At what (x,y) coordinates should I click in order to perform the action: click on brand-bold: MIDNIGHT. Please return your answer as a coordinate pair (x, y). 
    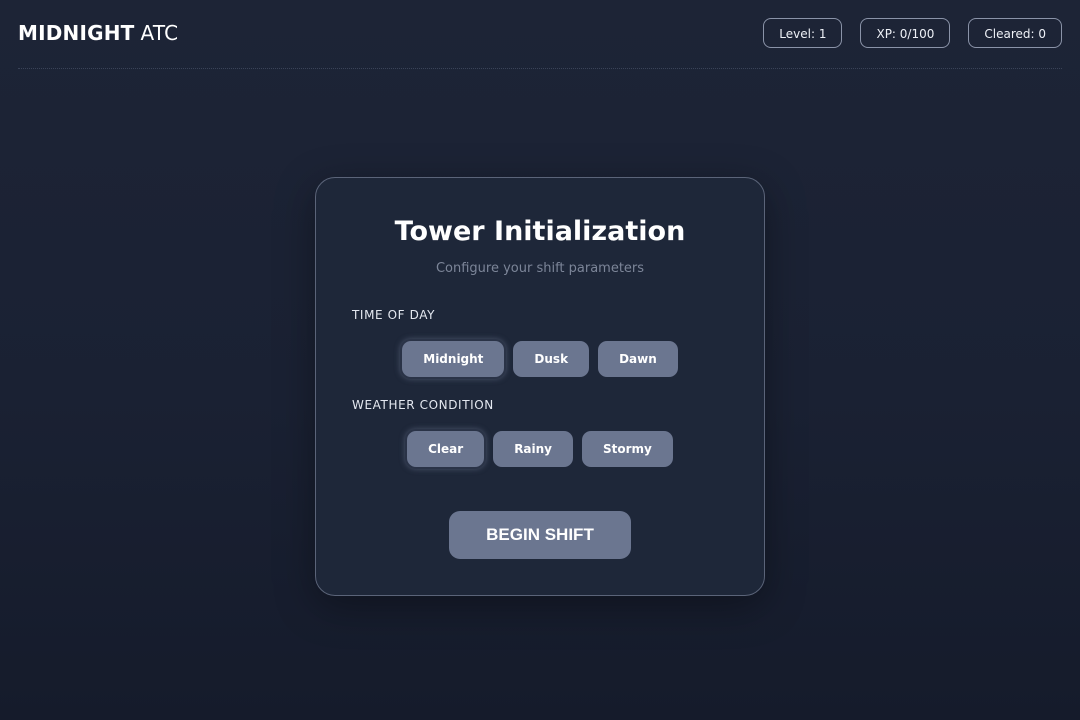
    Looking at the image, I should click on (76, 33).